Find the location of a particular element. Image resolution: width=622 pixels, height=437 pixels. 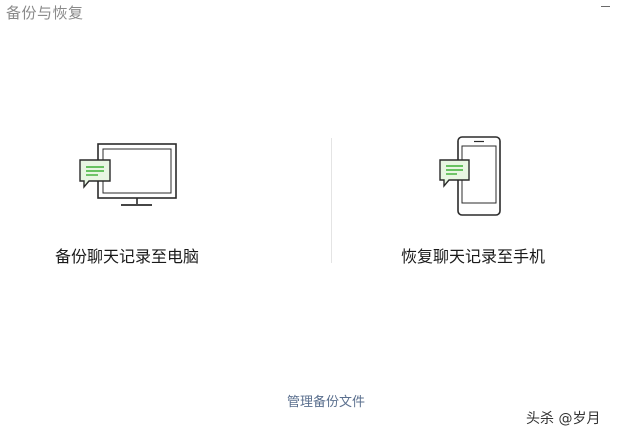

backup-to-computer-label: 备份聊天记录至电脑 is located at coordinates (127, 256).